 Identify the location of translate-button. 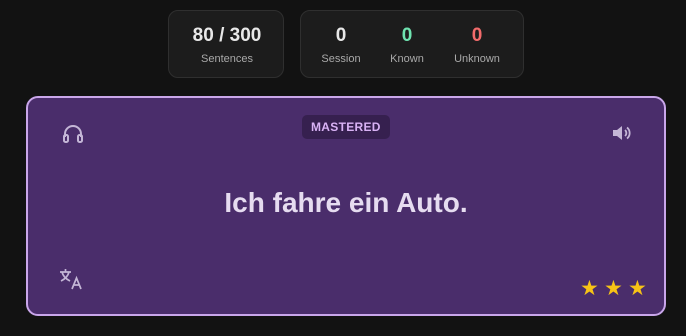
(71, 279).